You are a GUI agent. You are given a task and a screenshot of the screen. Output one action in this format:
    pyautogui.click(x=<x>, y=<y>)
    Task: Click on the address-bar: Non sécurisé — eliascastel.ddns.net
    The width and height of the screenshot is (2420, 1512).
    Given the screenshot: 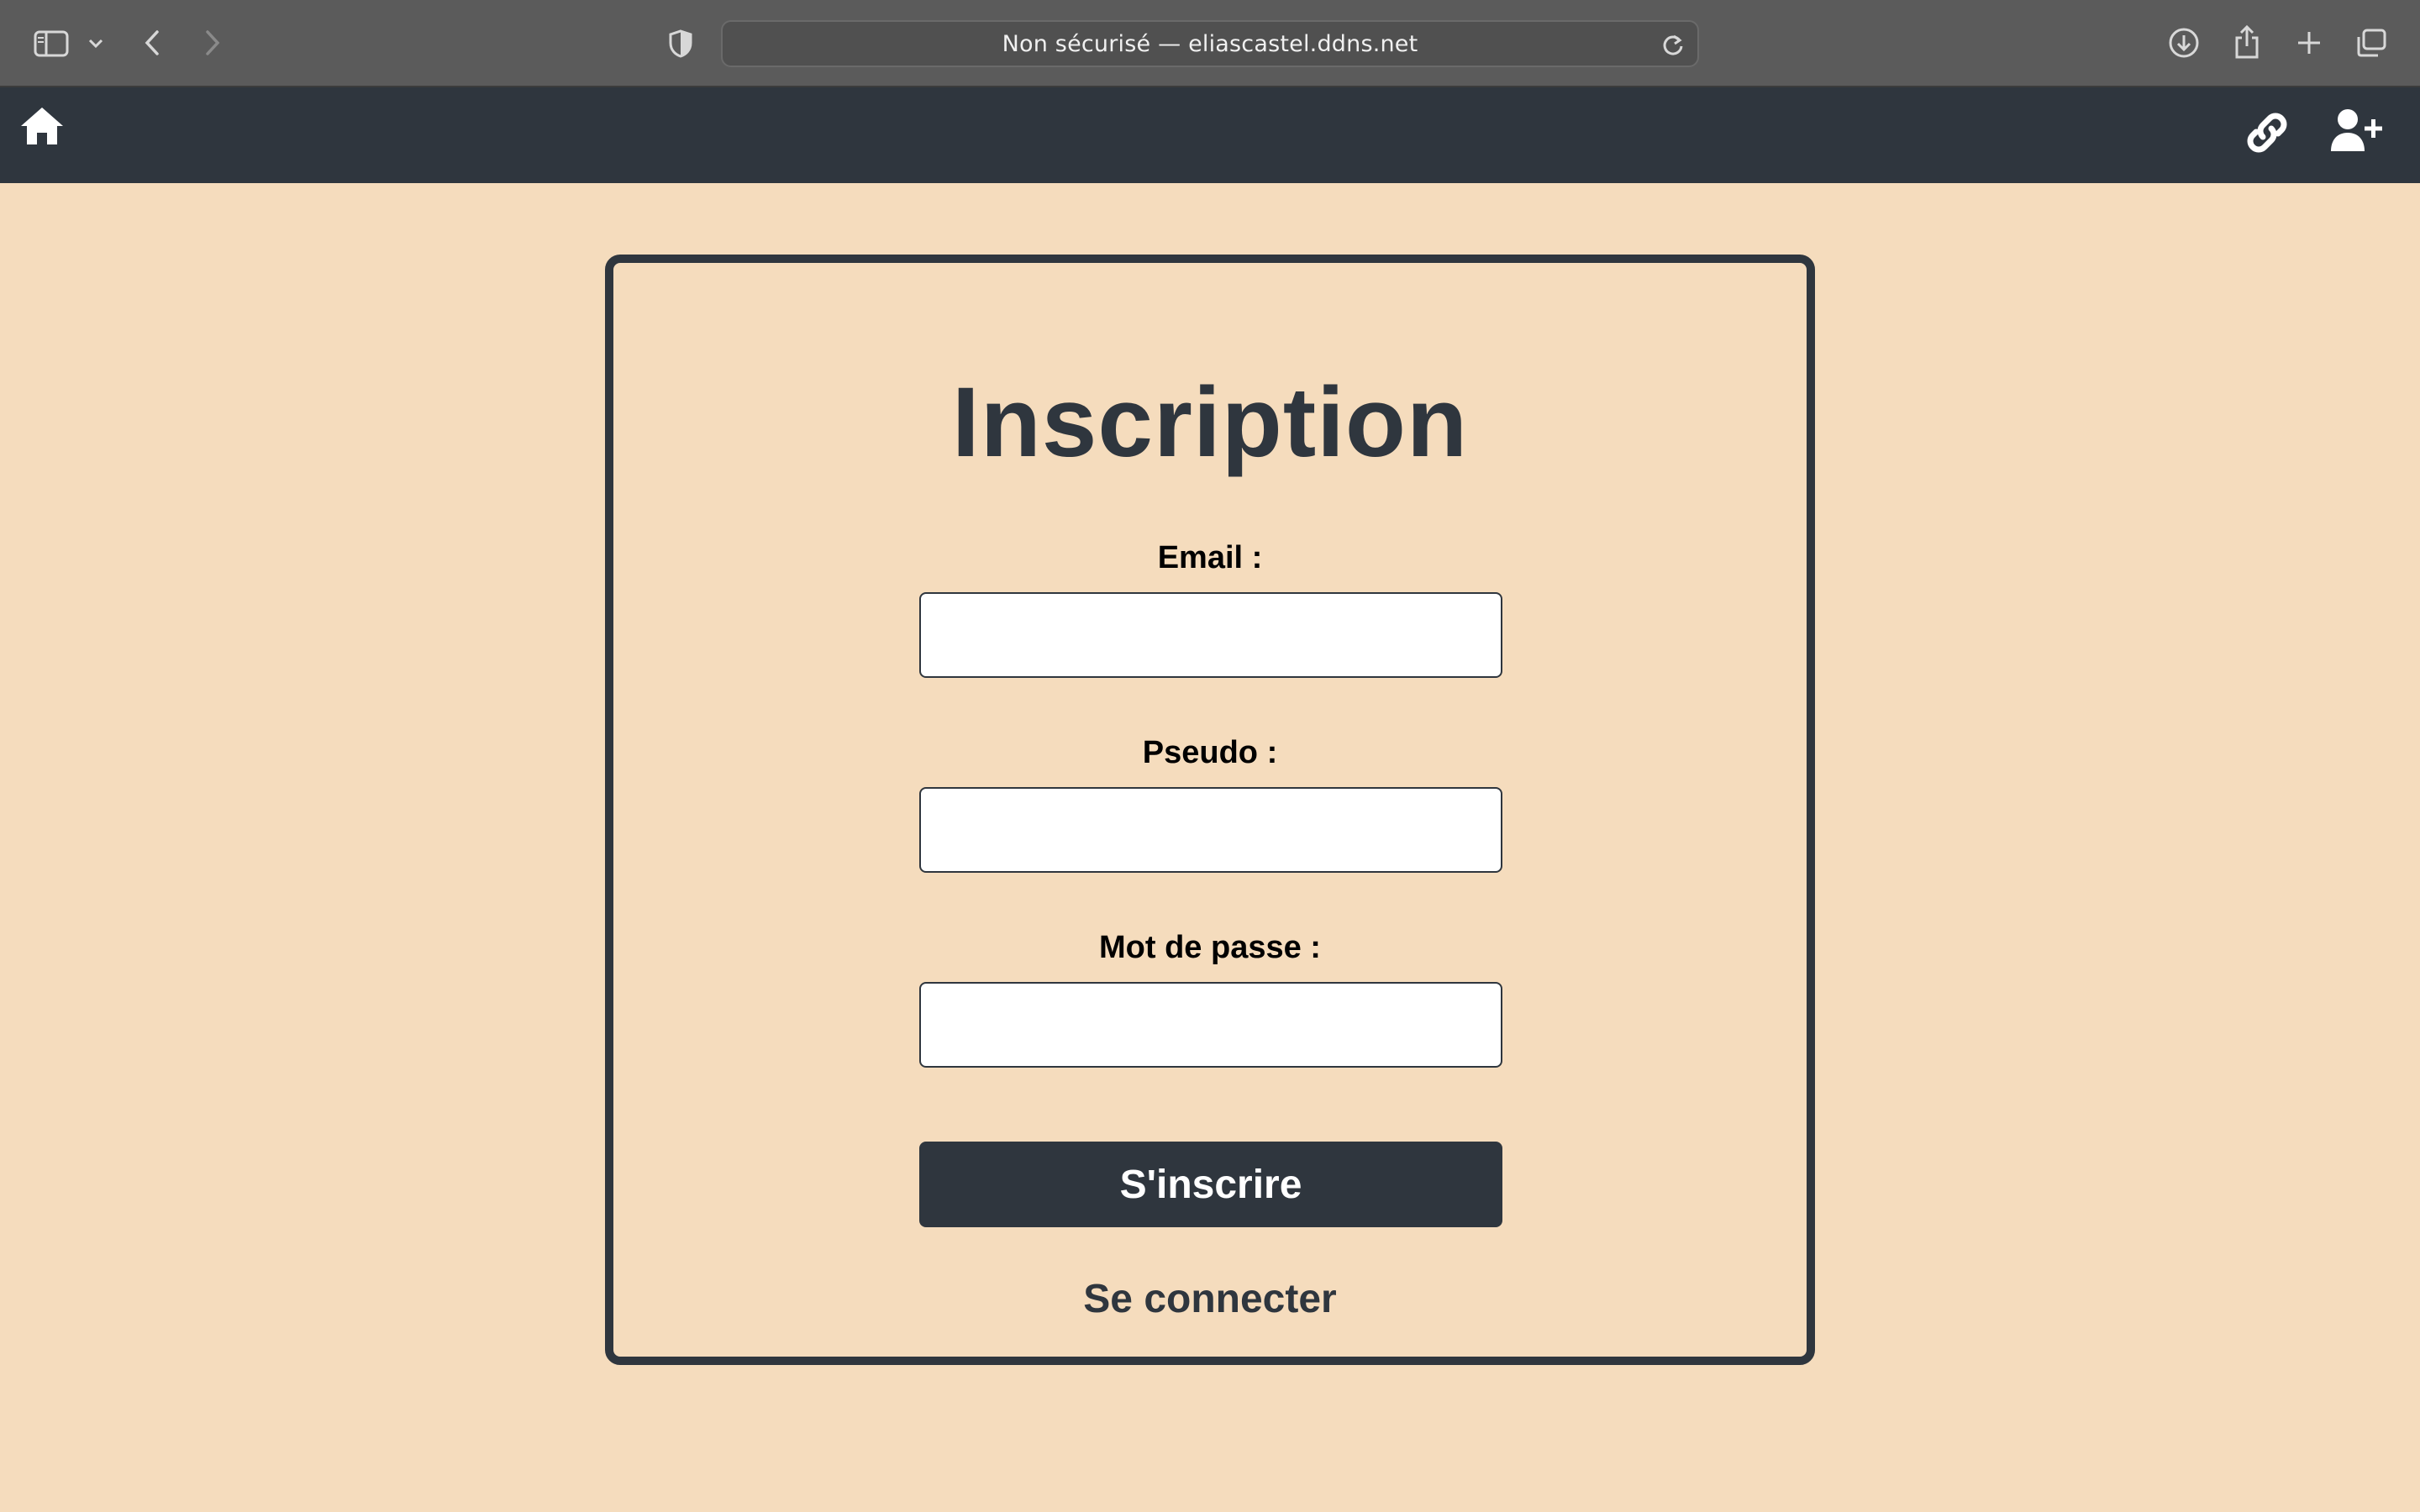 What is the action you would take?
    pyautogui.click(x=1210, y=43)
    